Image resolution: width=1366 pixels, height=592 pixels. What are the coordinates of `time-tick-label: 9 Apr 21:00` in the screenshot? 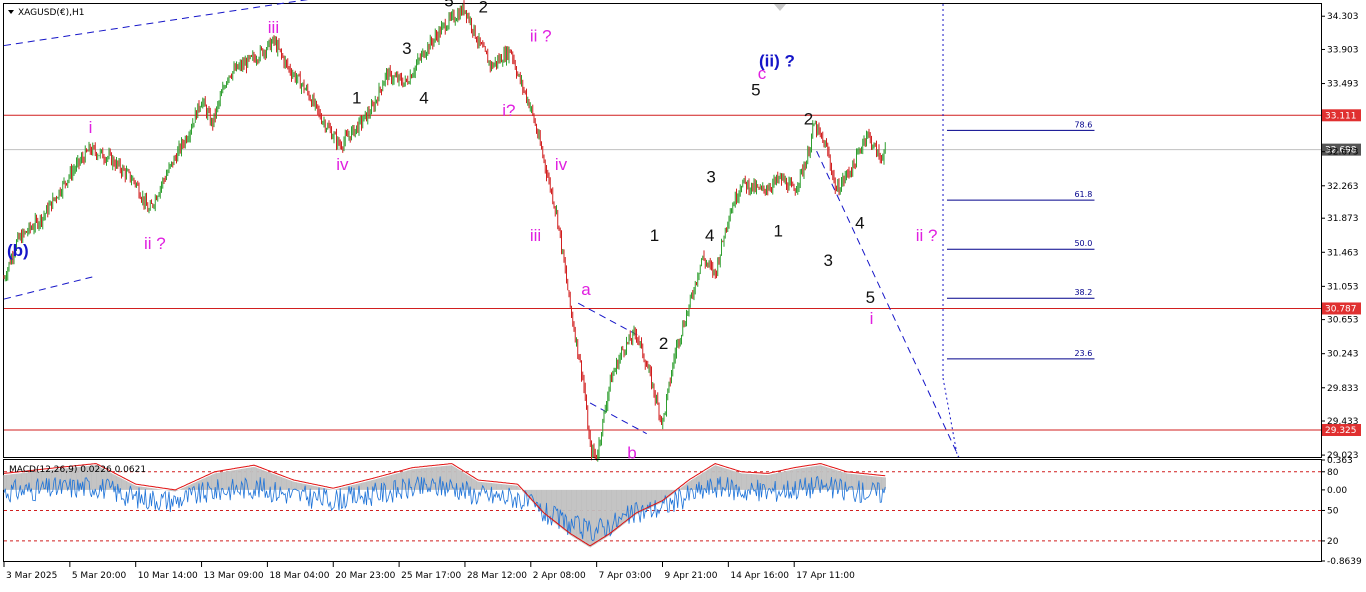 It's located at (691, 576).